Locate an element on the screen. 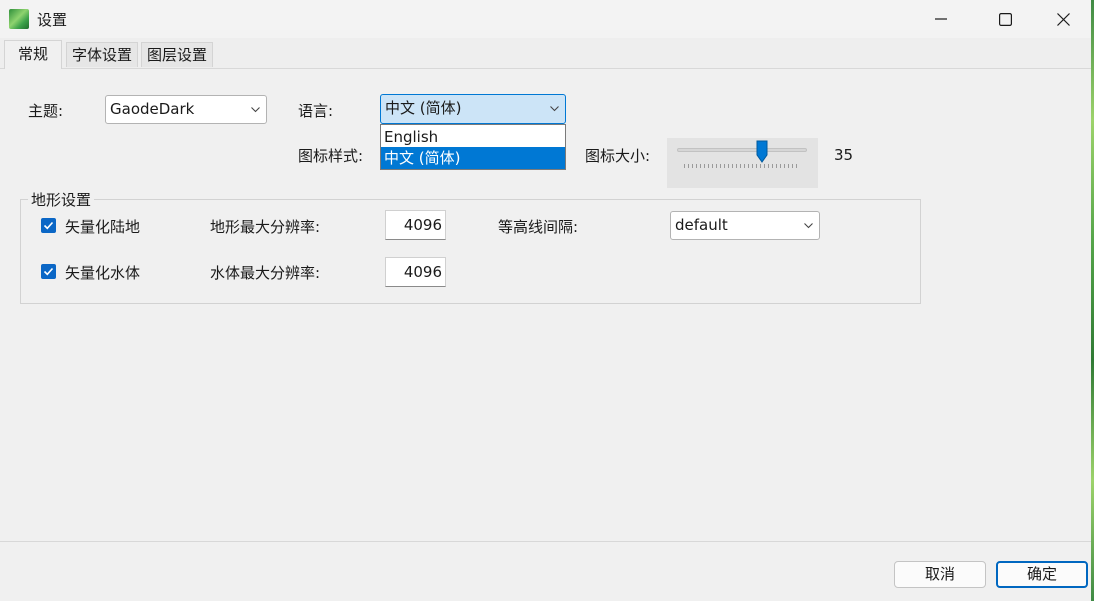  language-dropdown-list: English 中文 (简体) is located at coordinates (473, 147).